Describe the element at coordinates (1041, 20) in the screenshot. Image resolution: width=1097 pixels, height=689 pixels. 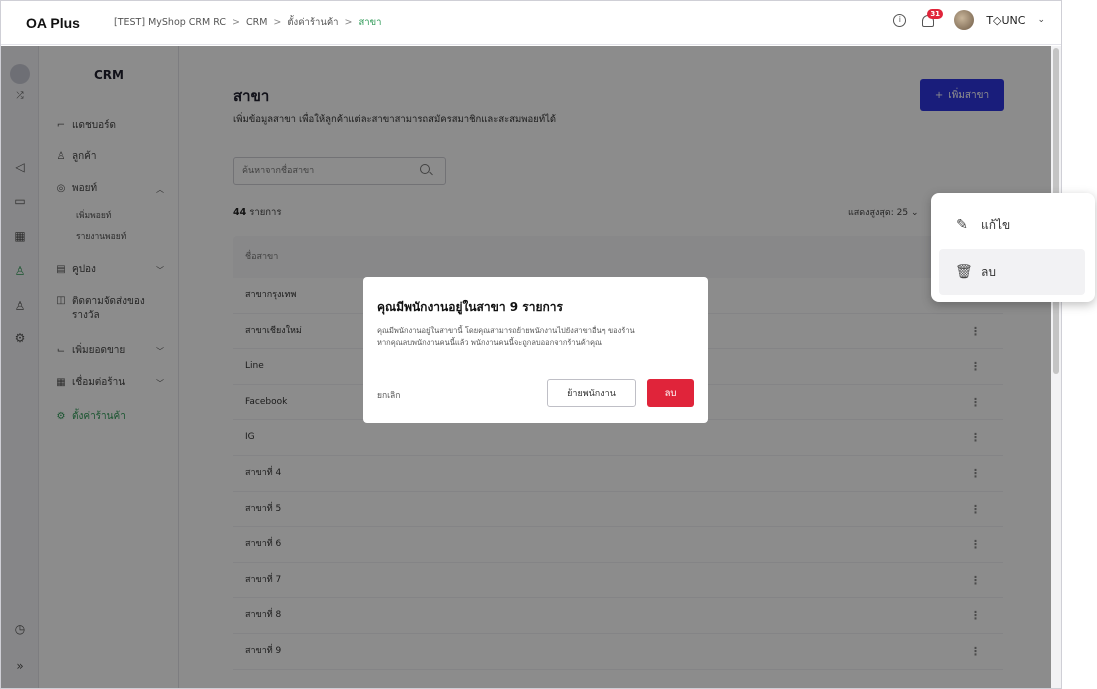
I see `chevron-down-icon: ⌄` at that location.